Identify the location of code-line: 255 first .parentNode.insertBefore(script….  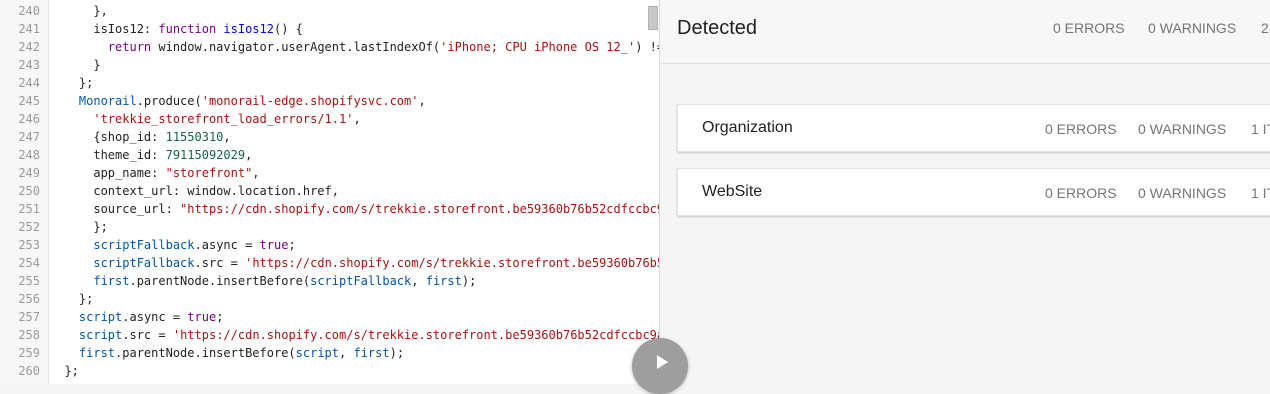
(329, 281).